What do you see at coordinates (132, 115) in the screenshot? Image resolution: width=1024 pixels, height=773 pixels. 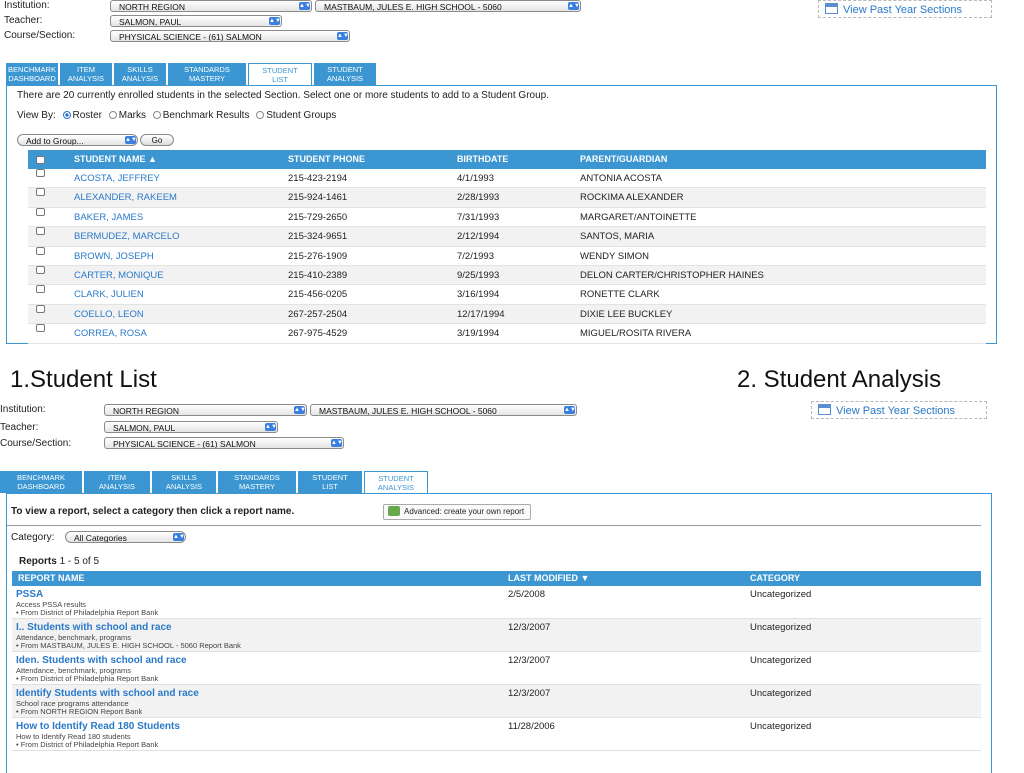 I see `marks-label: Marks` at bounding box center [132, 115].